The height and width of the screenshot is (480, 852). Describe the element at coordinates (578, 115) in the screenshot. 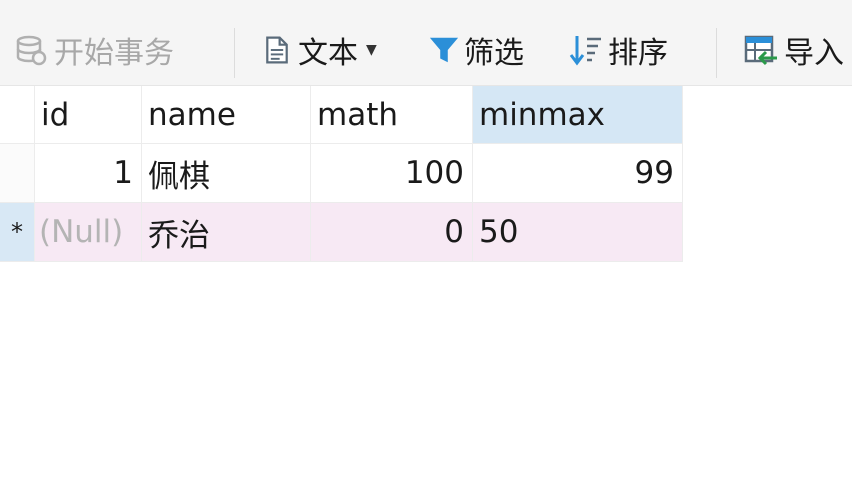

I see `column-header-minmax: minmax` at that location.